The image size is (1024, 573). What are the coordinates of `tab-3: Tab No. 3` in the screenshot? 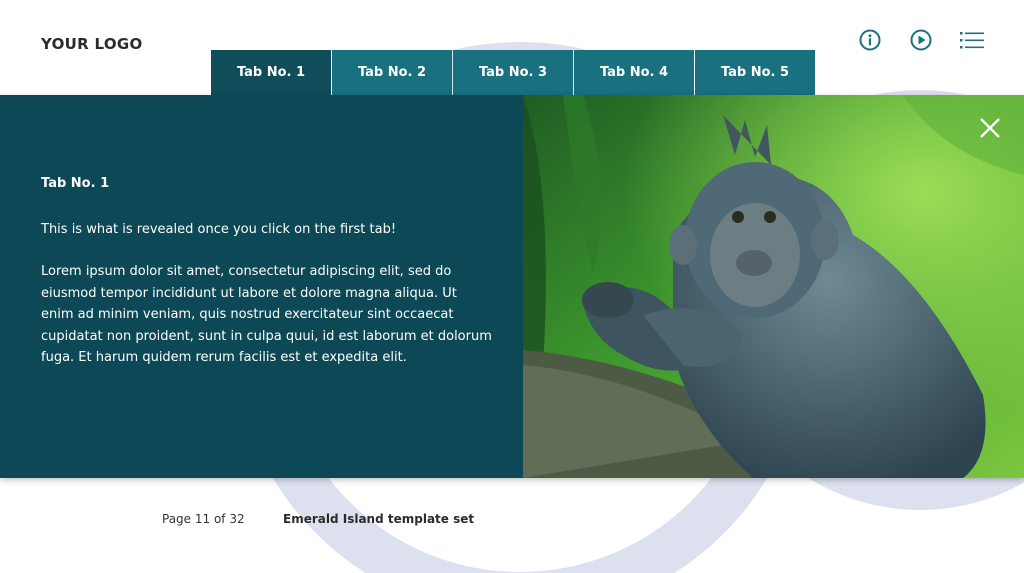 It's located at (513, 72).